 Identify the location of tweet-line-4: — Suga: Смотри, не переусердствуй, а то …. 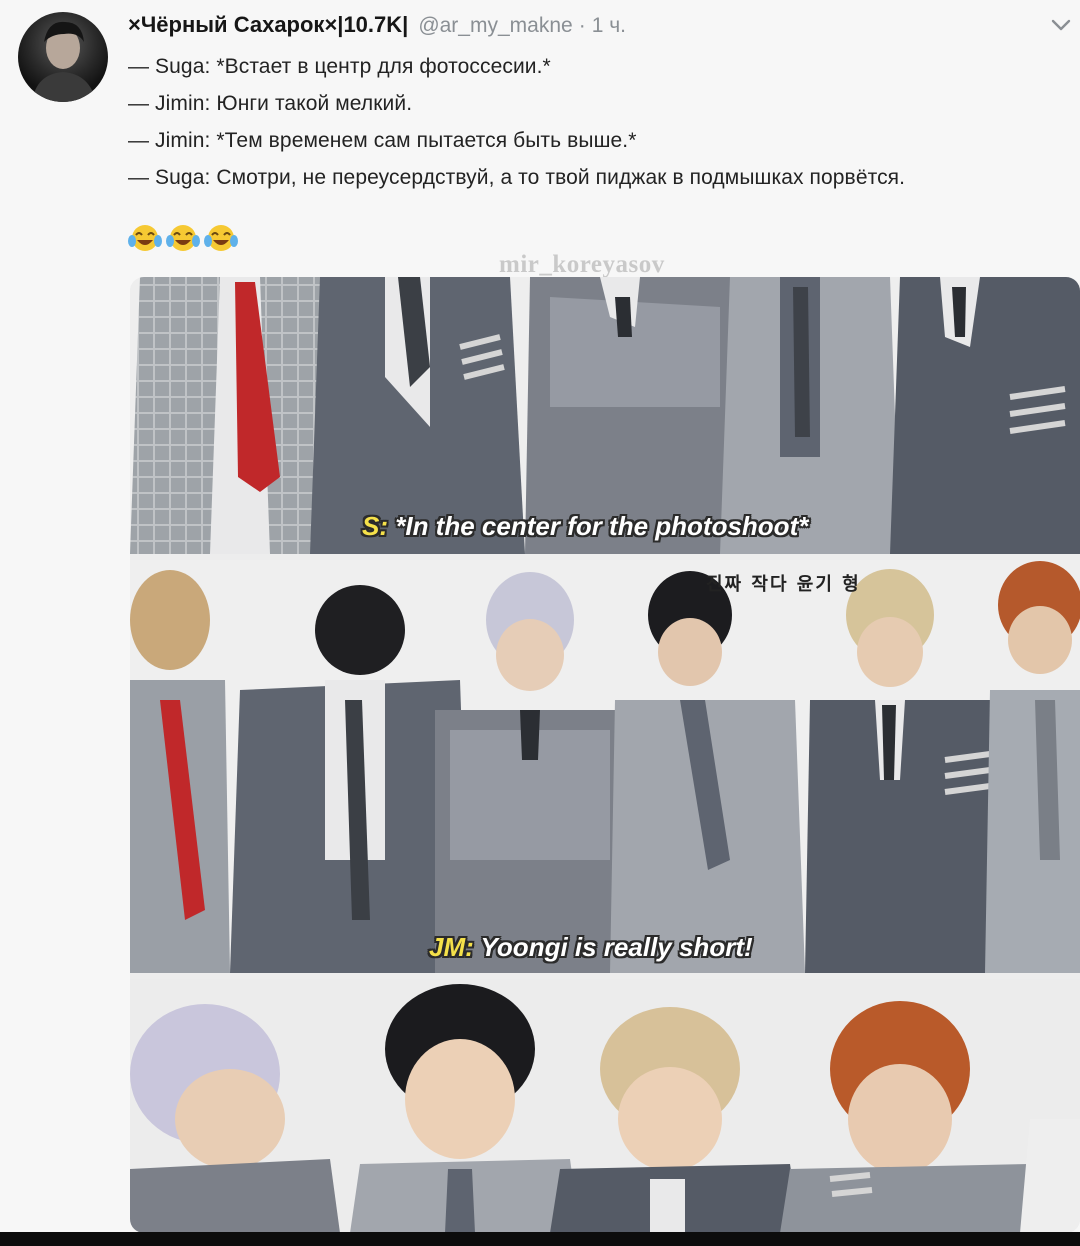
(517, 177).